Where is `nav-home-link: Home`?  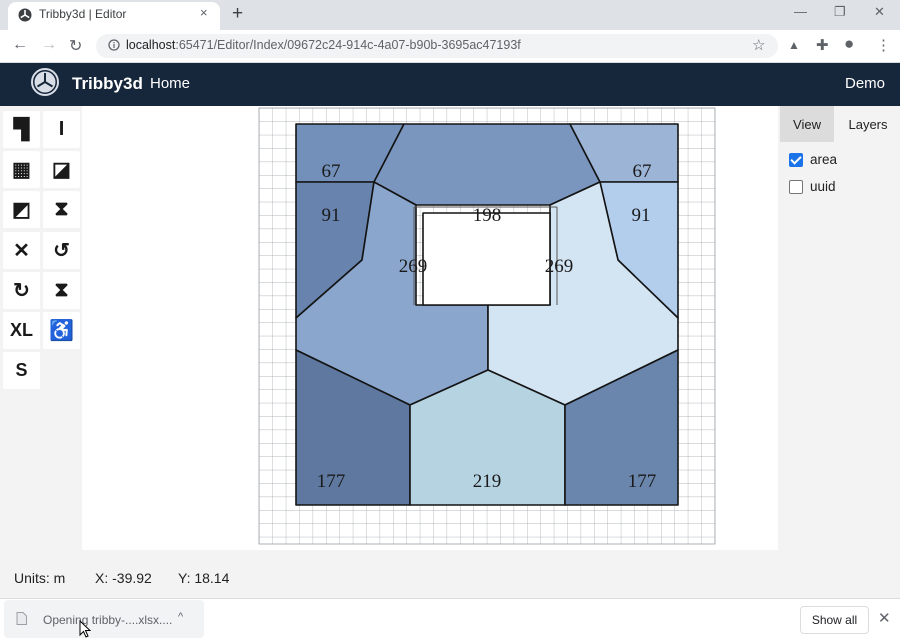 nav-home-link: Home is located at coordinates (170, 83).